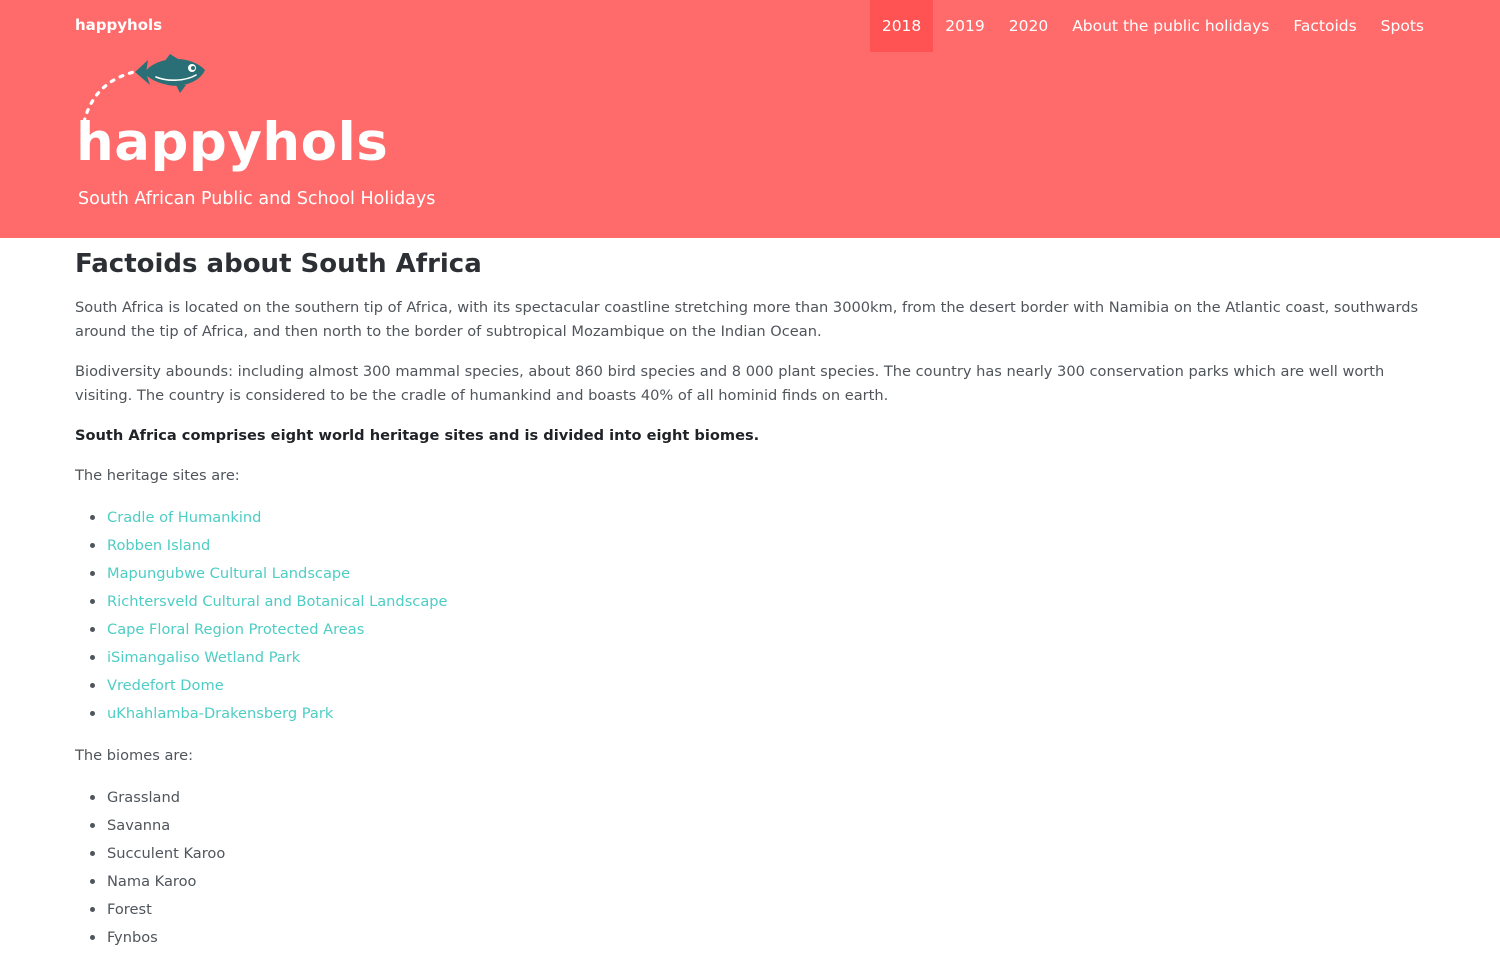  I want to click on list-item: Forest, so click(750, 910).